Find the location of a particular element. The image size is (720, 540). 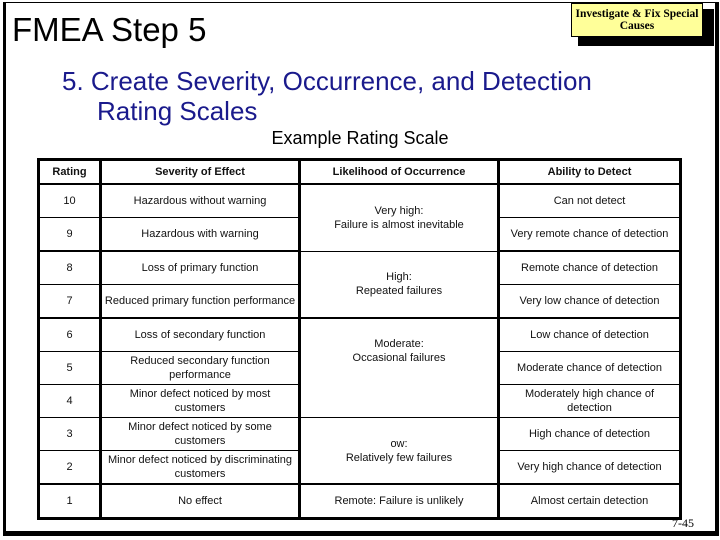

header-rating: Rating is located at coordinates (70, 172).